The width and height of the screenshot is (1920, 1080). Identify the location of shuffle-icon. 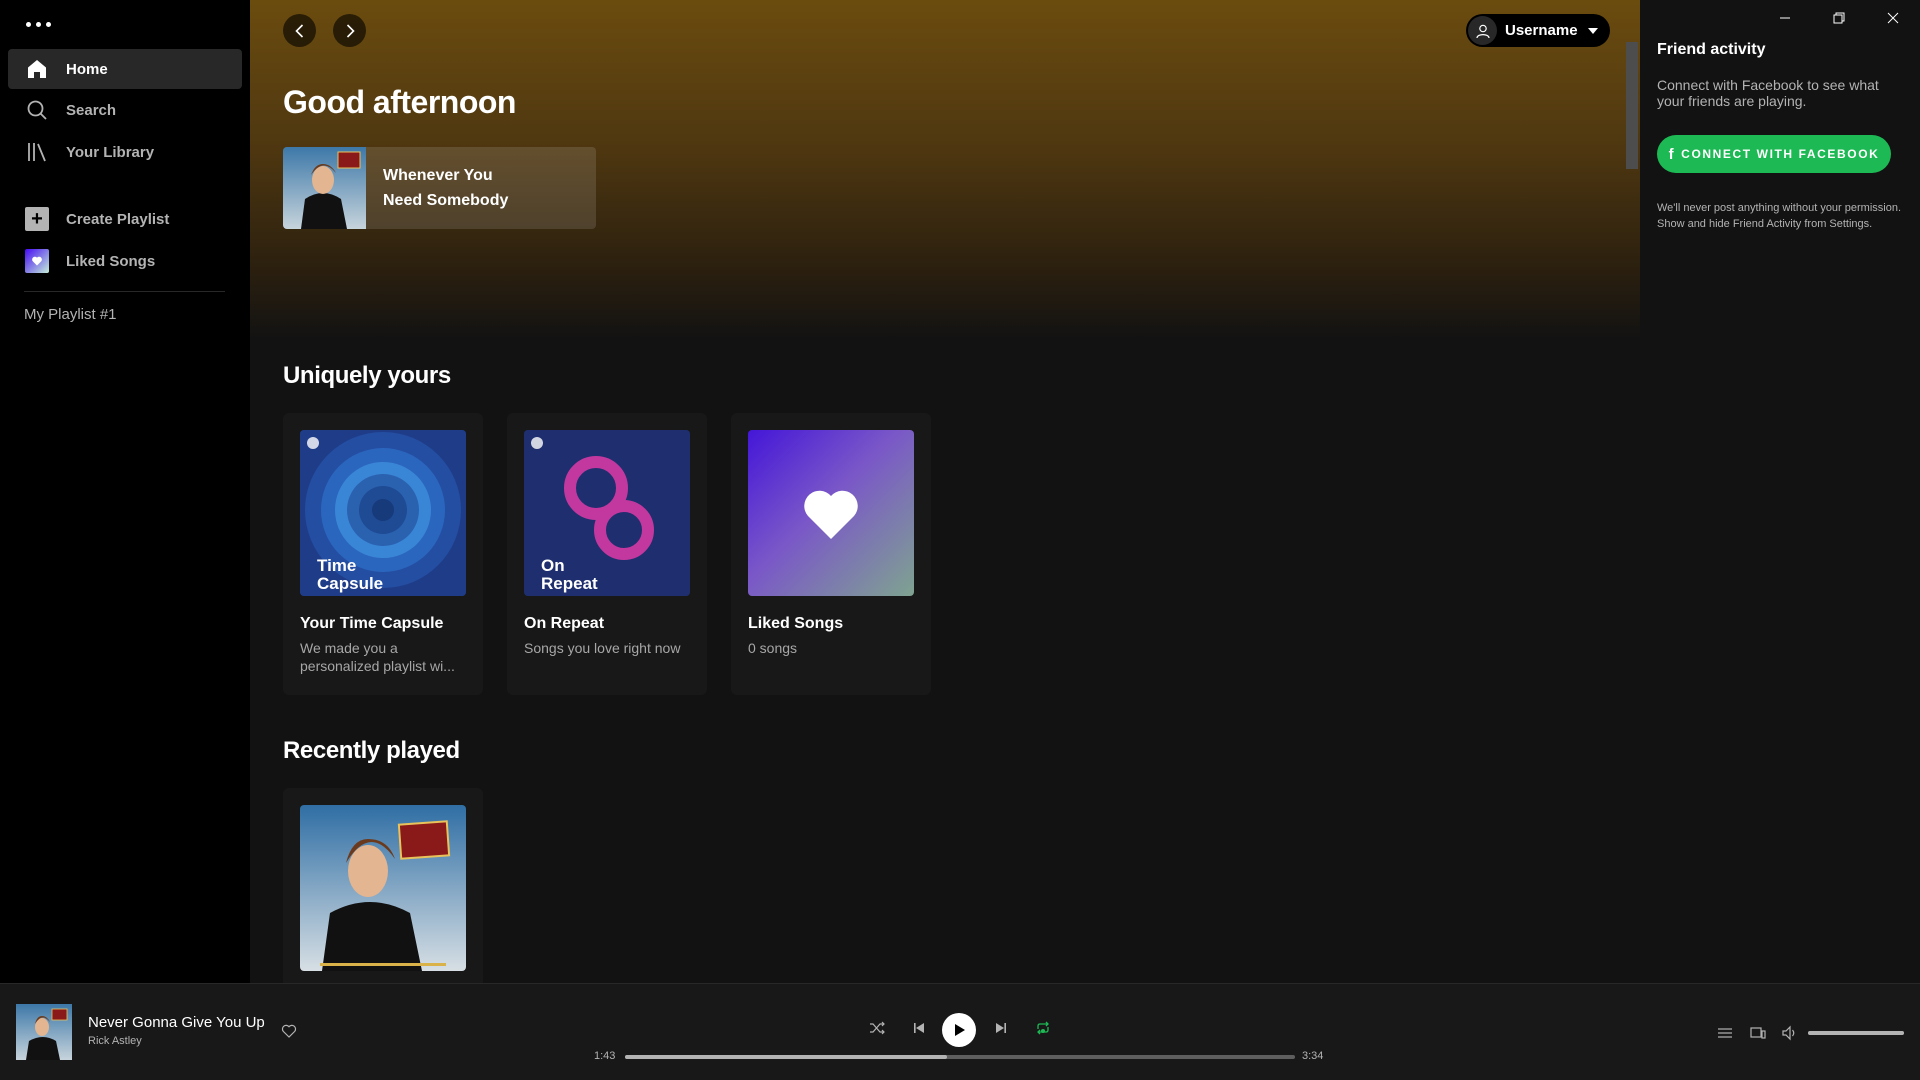
(877, 1028).